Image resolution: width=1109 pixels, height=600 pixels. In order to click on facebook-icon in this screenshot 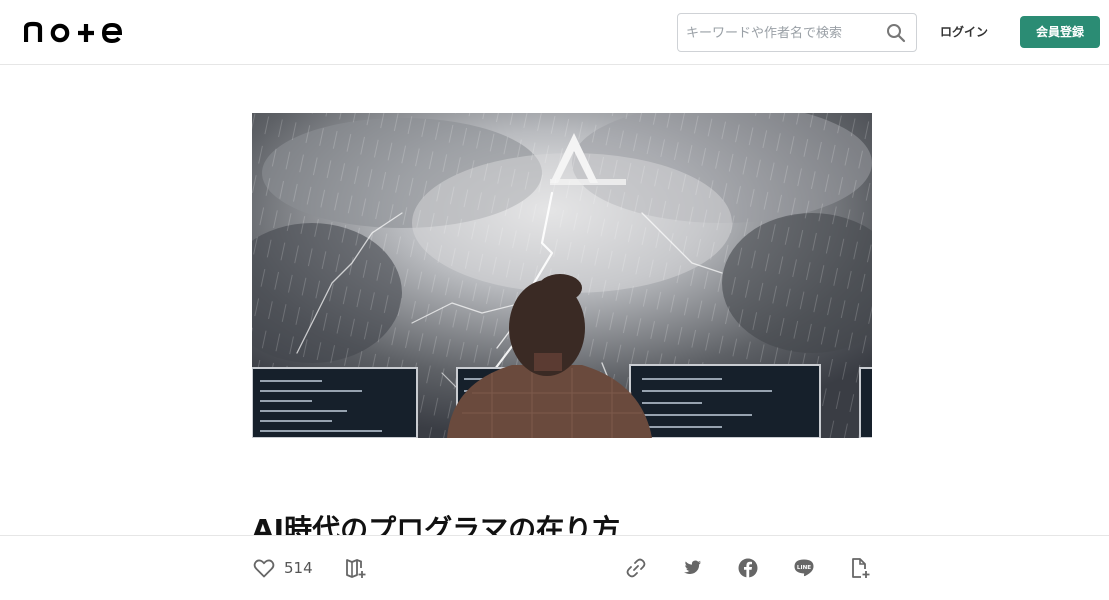, I will do `click(748, 568)`.